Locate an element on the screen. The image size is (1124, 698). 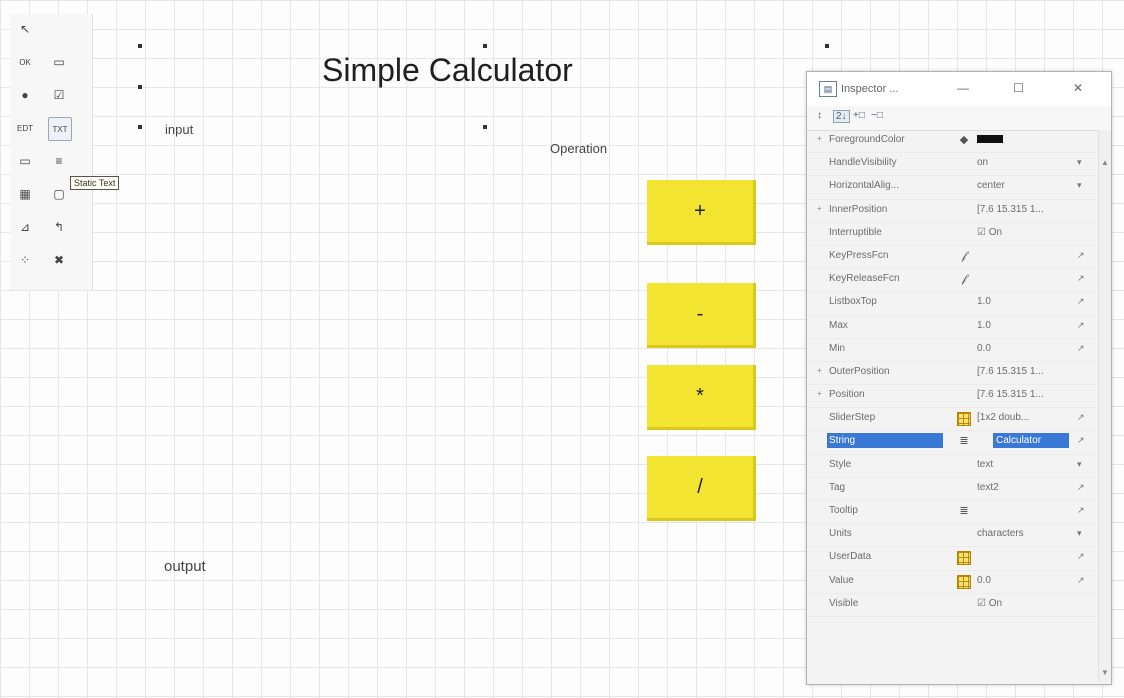
listbox-tool-icon: ≡ is located at coordinates (59, 161).